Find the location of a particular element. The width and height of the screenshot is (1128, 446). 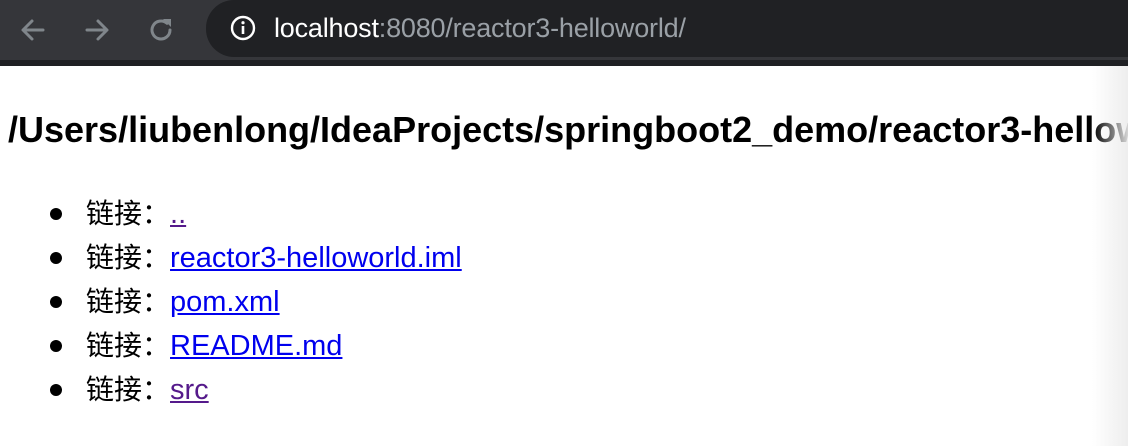

file-link: reactor3-helloworld.iml is located at coordinates (316, 258).